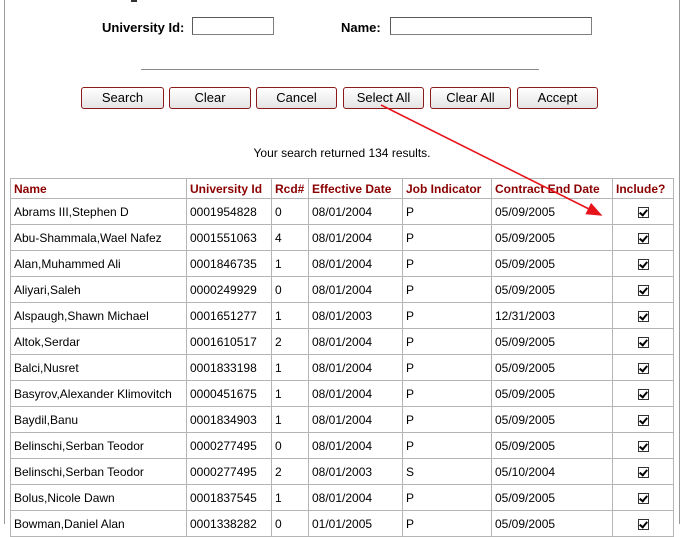  I want to click on column-header-contract-end-date: Contract End Date, so click(552, 188).